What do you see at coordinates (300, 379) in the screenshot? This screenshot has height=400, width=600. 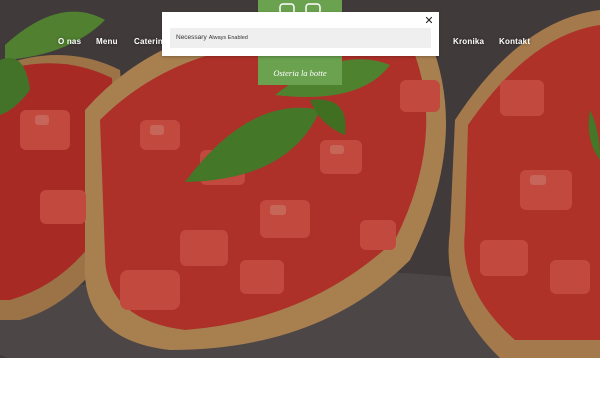 I see `content-area` at bounding box center [300, 379].